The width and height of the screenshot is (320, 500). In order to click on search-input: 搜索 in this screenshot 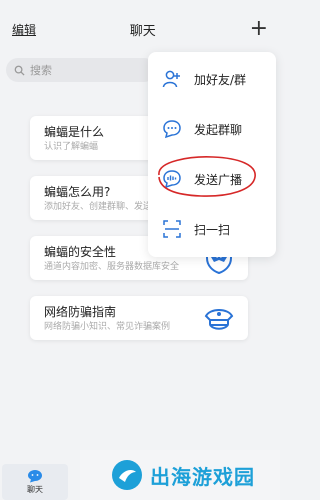, I will do `click(81, 70)`.